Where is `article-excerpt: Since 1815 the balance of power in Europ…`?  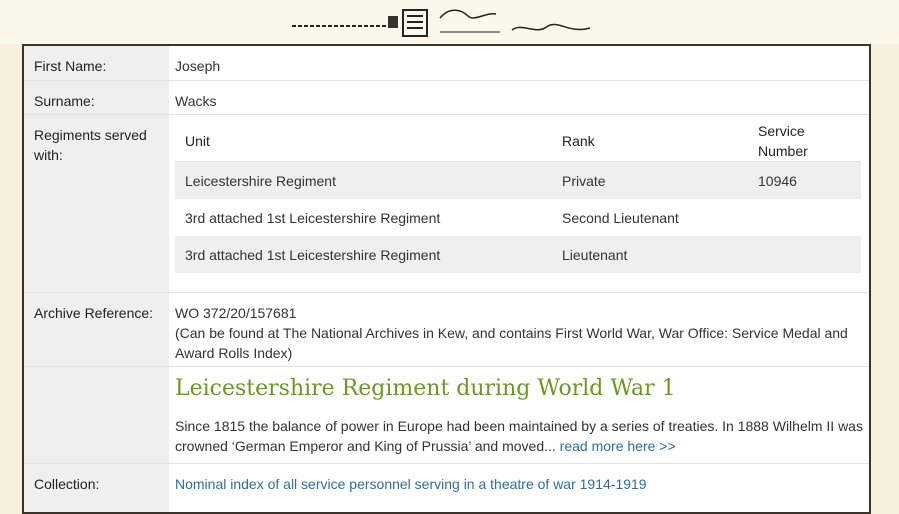 article-excerpt: Since 1815 the balance of power in Europ… is located at coordinates (519, 436).